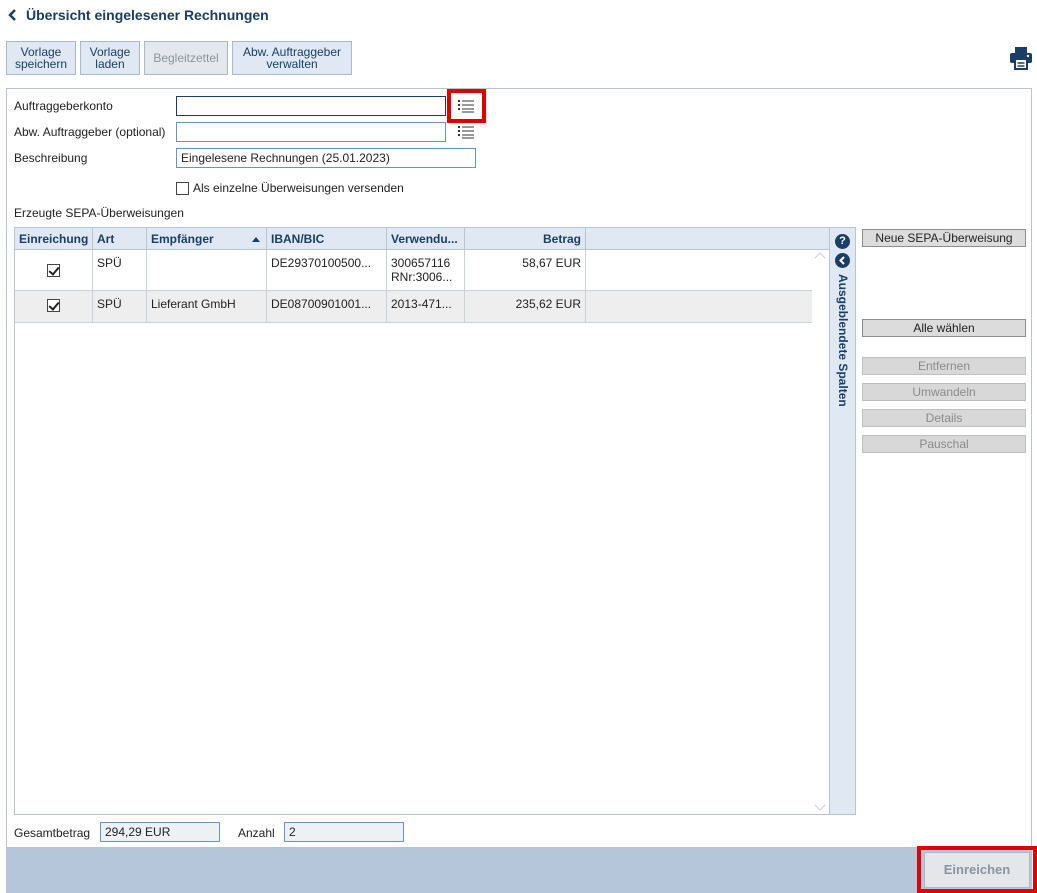  What do you see at coordinates (944, 418) in the screenshot?
I see `details-button: Details` at bounding box center [944, 418].